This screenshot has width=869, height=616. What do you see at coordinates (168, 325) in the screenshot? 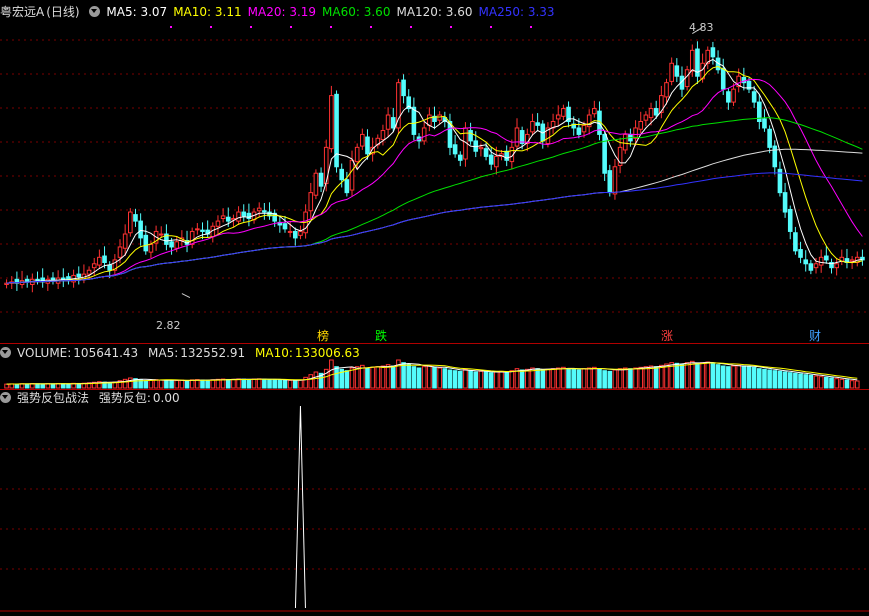
I see `low-price-label: 2.82` at bounding box center [168, 325].